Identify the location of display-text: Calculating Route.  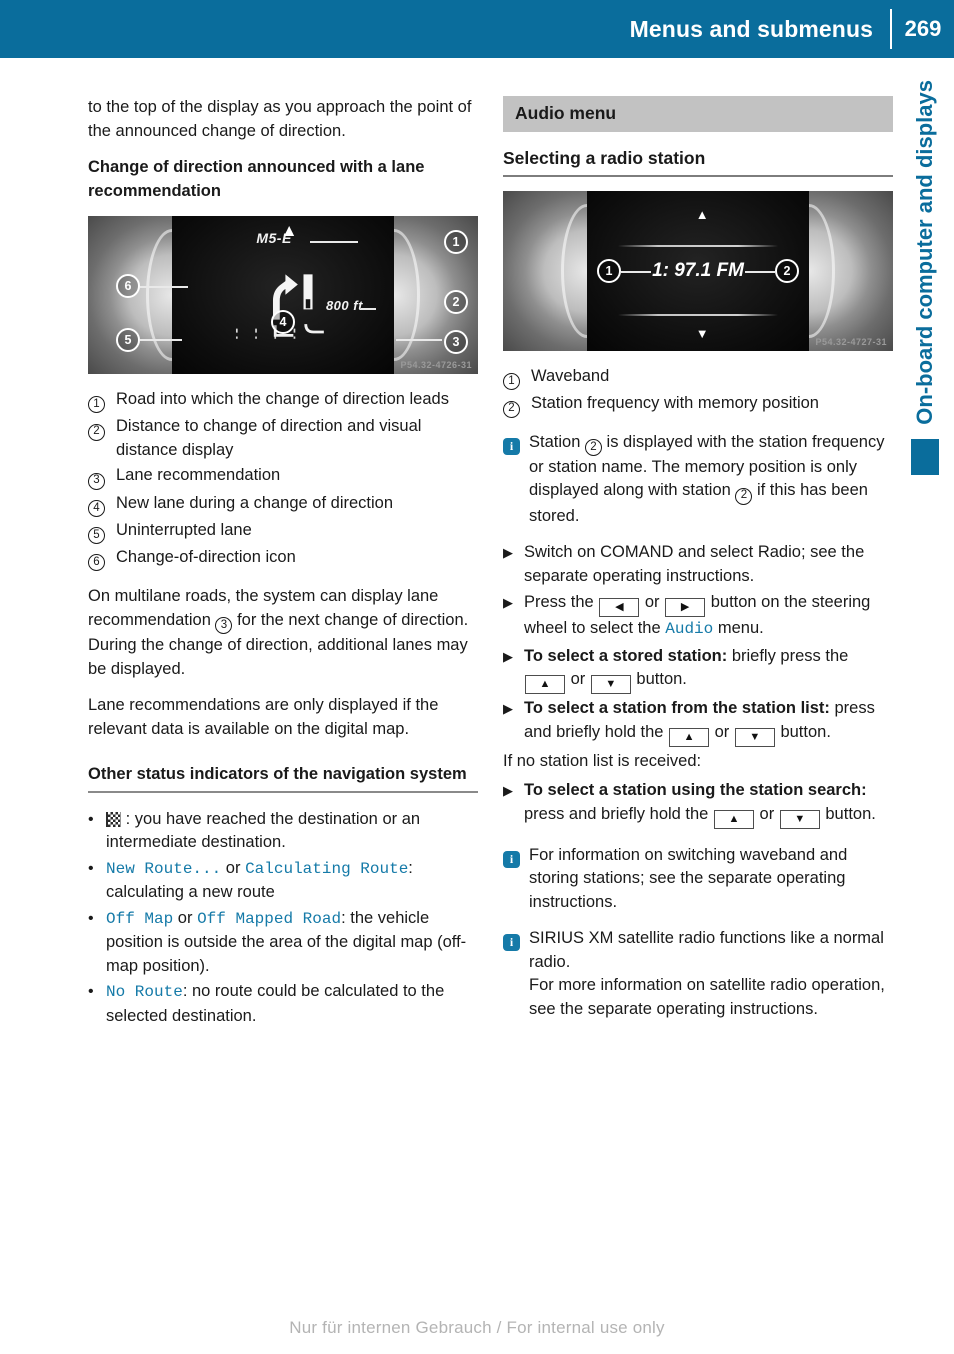
(327, 868).